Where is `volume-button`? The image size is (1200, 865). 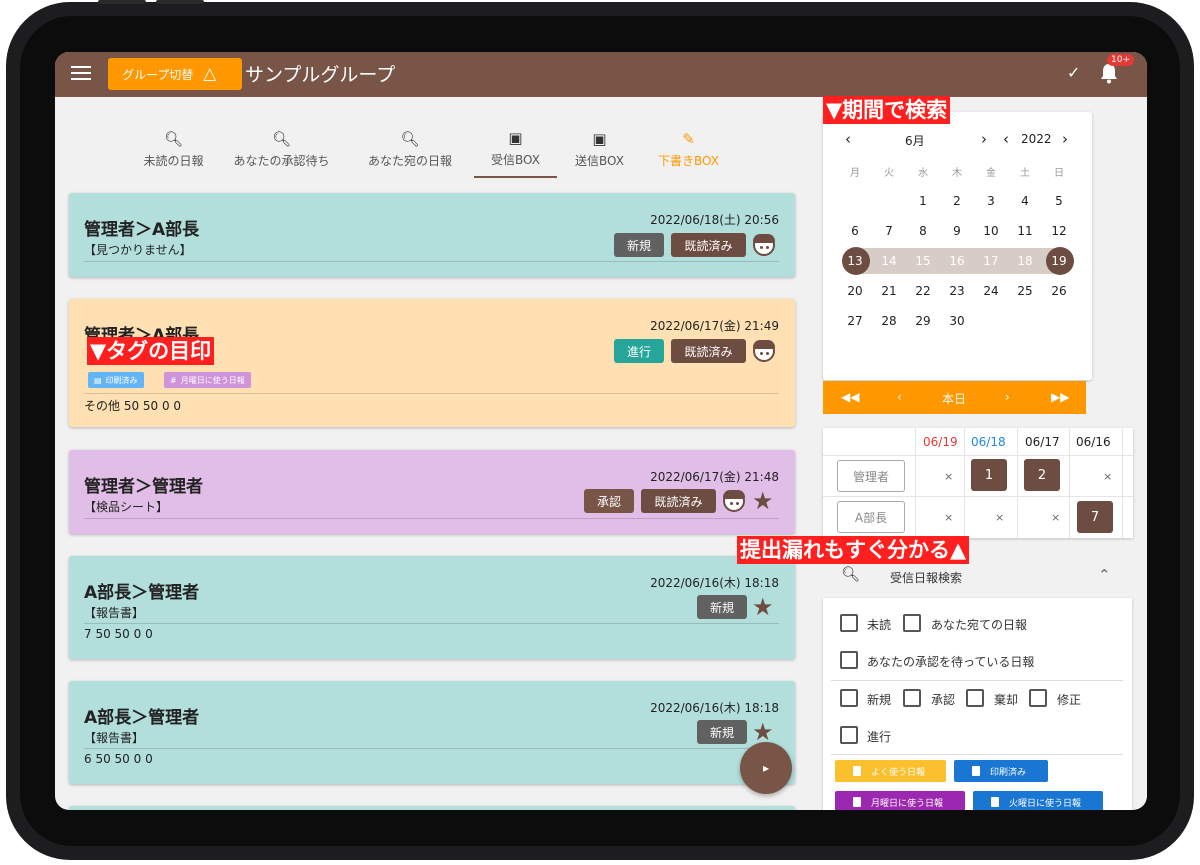 volume-button is located at coordinates (122, 2).